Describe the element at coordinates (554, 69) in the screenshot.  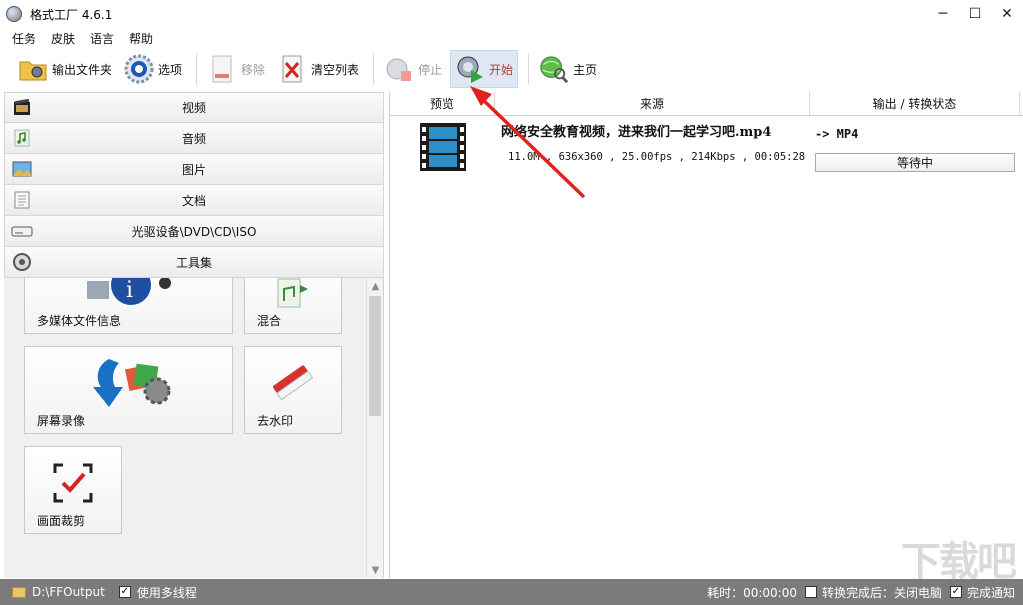
I see `home-globe-icon` at that location.